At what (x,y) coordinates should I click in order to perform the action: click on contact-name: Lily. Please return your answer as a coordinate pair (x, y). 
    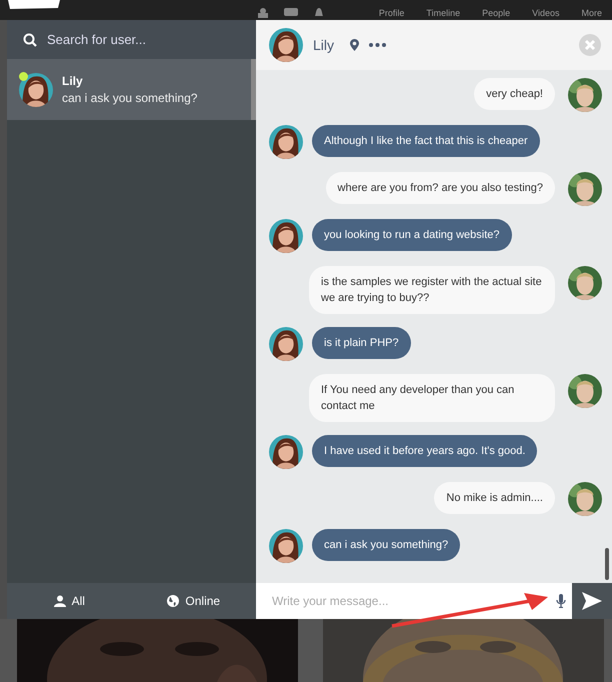
    Looking at the image, I should click on (73, 81).